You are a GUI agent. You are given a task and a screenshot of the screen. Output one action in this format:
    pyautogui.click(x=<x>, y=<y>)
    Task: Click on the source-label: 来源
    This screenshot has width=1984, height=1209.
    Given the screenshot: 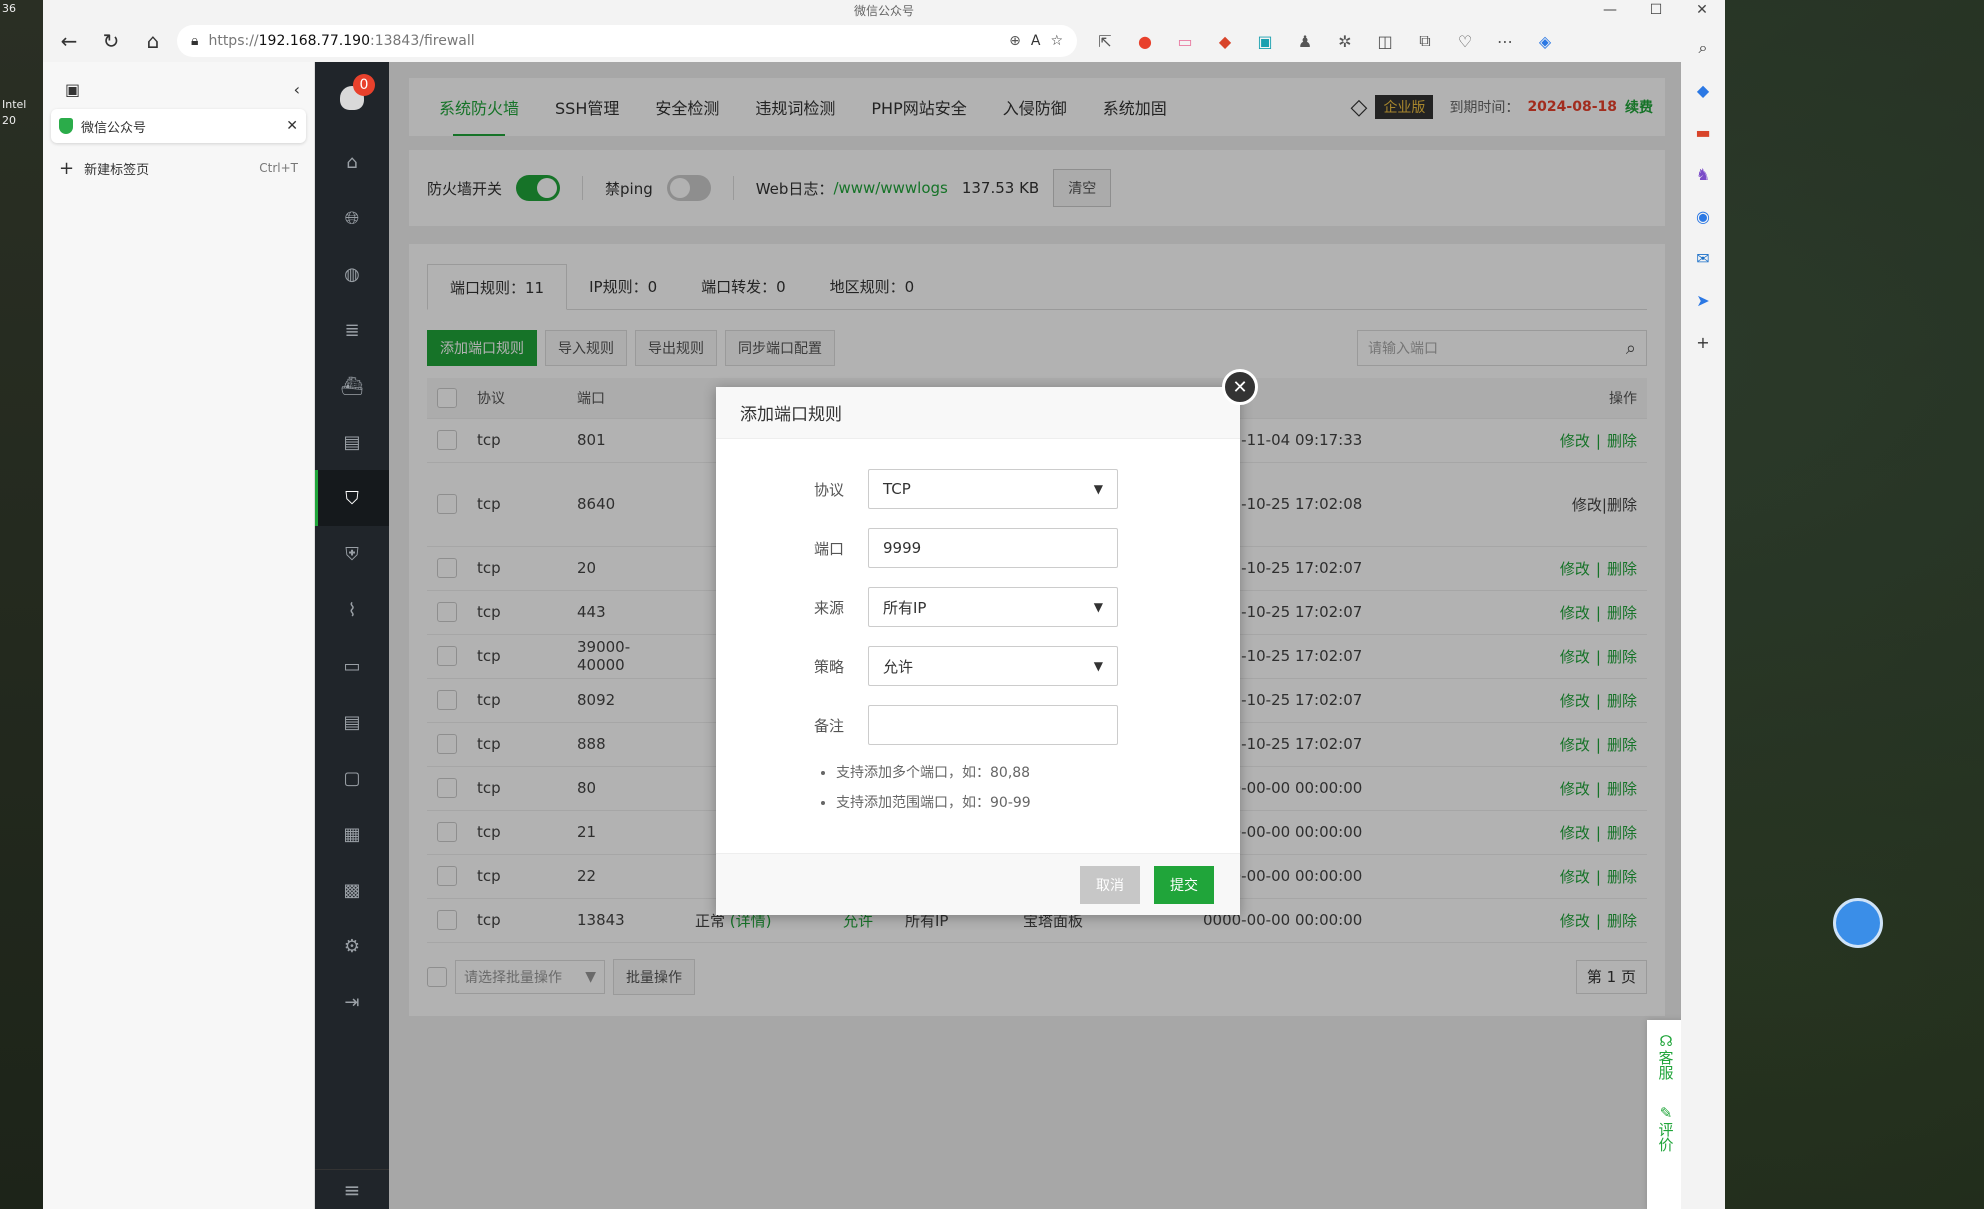 What is the action you would take?
    pyautogui.click(x=828, y=607)
    